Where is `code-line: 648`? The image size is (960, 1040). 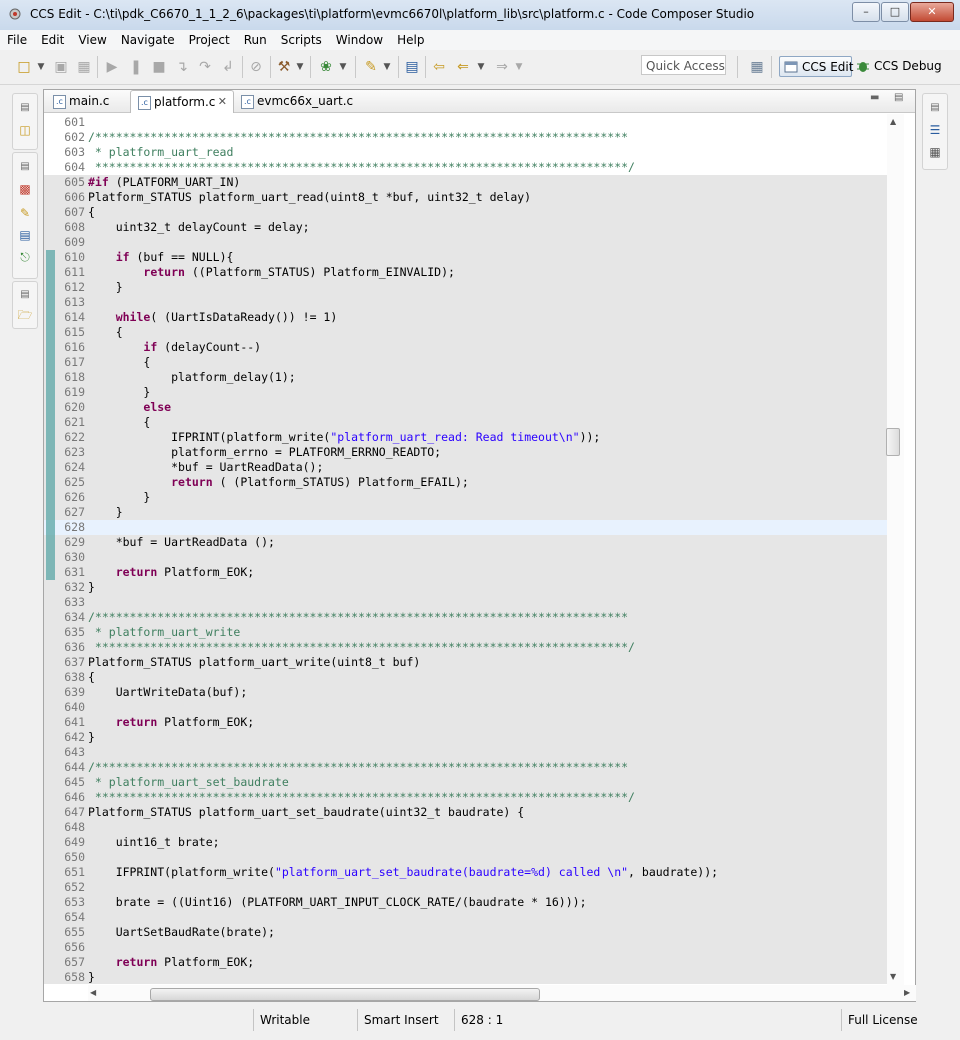
code-line: 648 is located at coordinates (465, 827).